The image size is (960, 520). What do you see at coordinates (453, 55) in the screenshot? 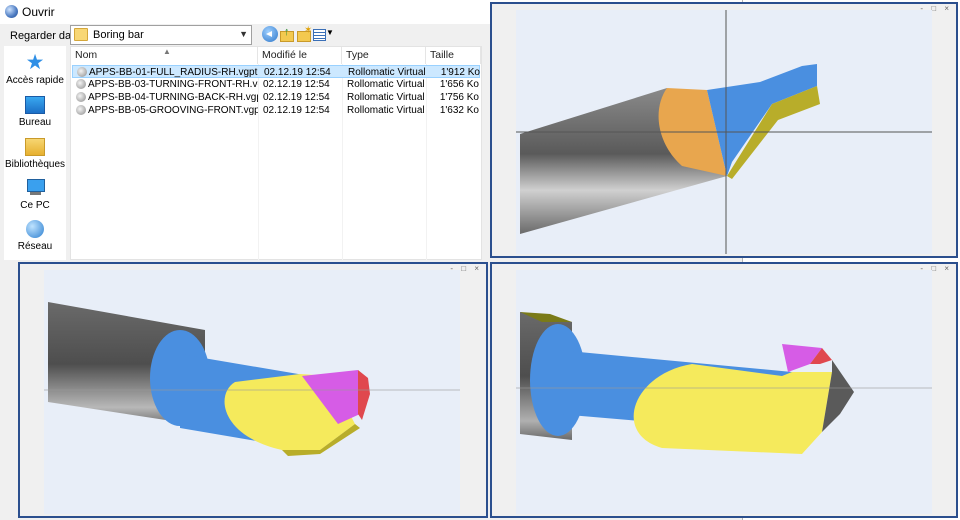
I see `column-header-size: Taille` at bounding box center [453, 55].